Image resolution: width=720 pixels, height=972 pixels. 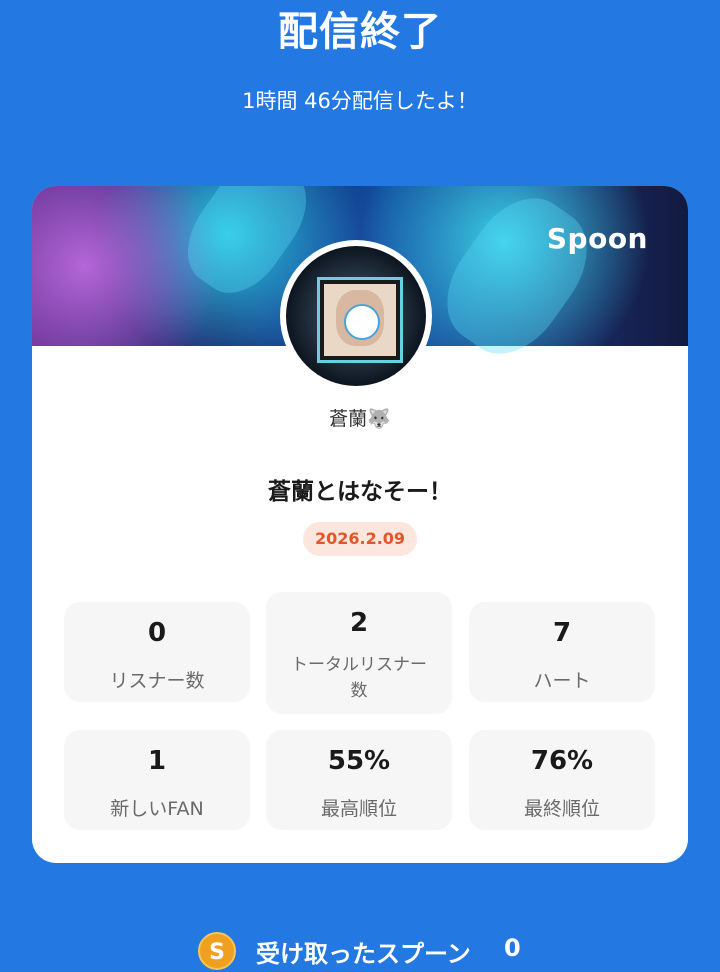 What do you see at coordinates (360, 32) in the screenshot?
I see `page-title: 配信終了` at bounding box center [360, 32].